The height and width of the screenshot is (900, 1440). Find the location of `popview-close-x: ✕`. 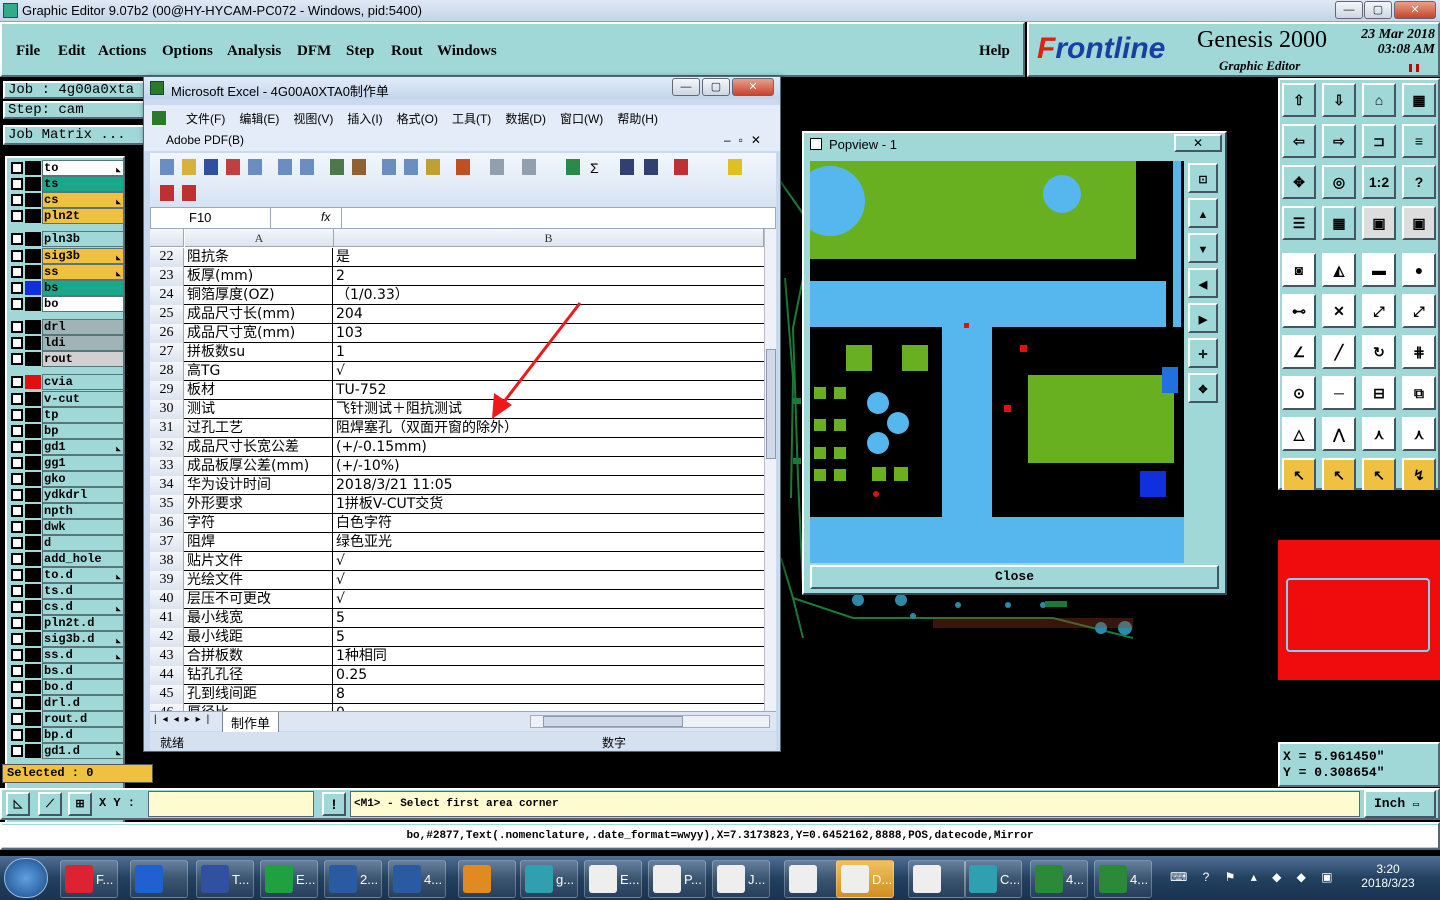

popview-close-x: ✕ is located at coordinates (1198, 143).